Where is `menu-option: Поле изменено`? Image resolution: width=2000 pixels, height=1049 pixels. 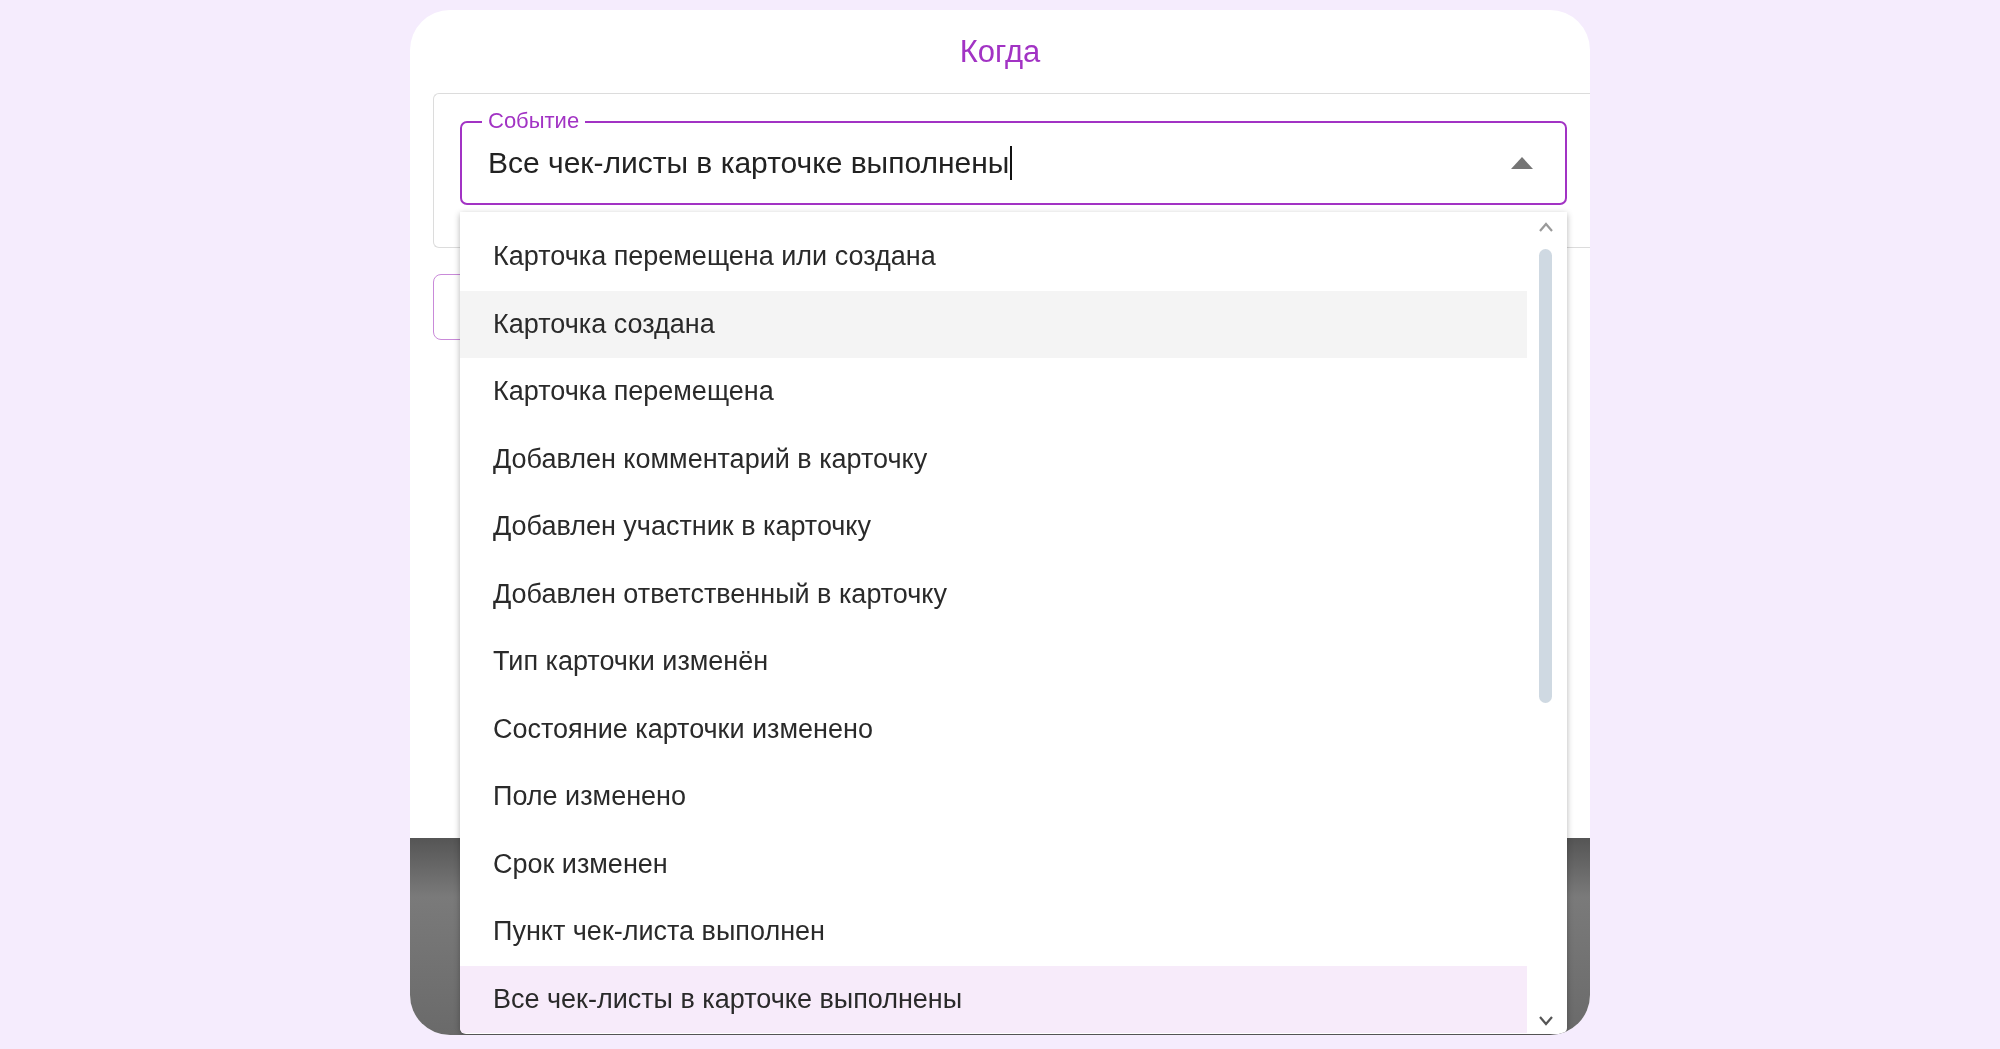 menu-option: Поле изменено is located at coordinates (993, 797).